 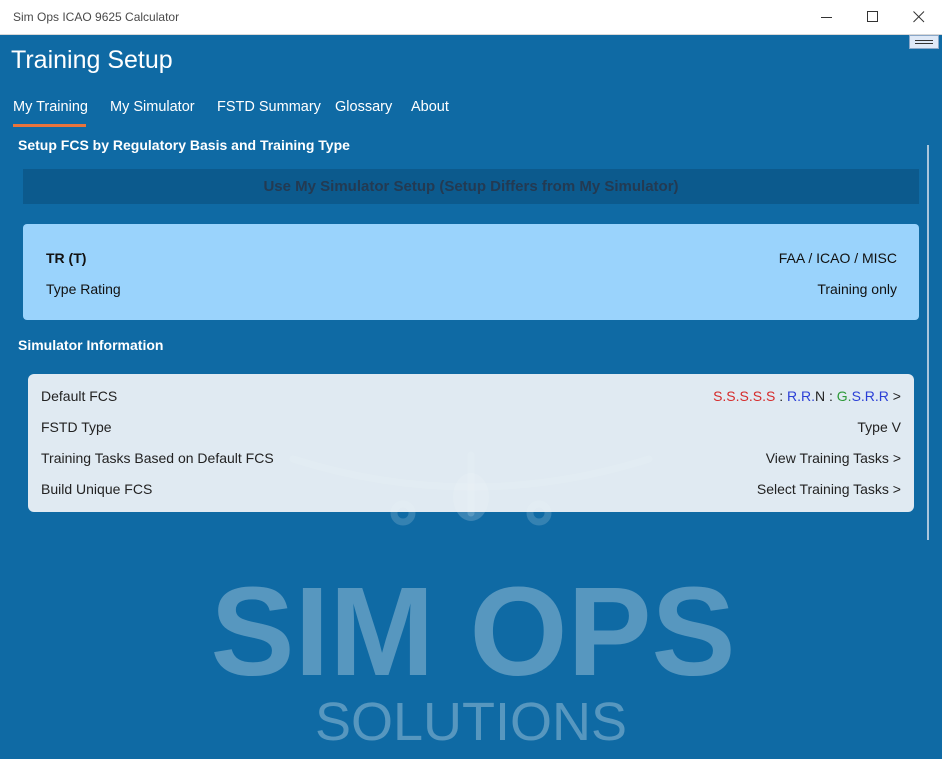 What do you see at coordinates (430, 107) in the screenshot?
I see `tab-about: About` at bounding box center [430, 107].